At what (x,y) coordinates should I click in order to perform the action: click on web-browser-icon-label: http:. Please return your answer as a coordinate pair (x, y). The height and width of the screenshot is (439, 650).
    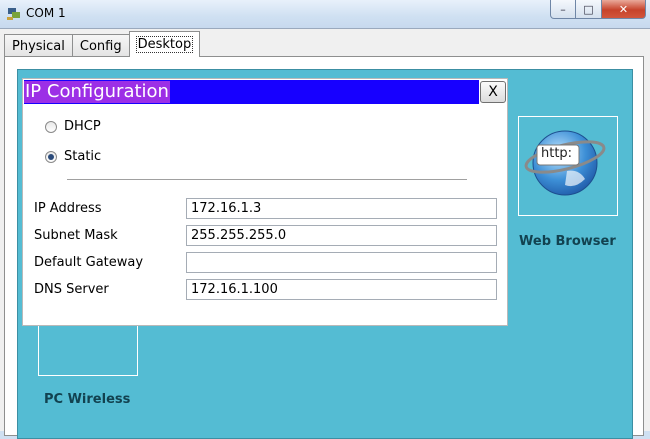
    Looking at the image, I should click on (557, 153).